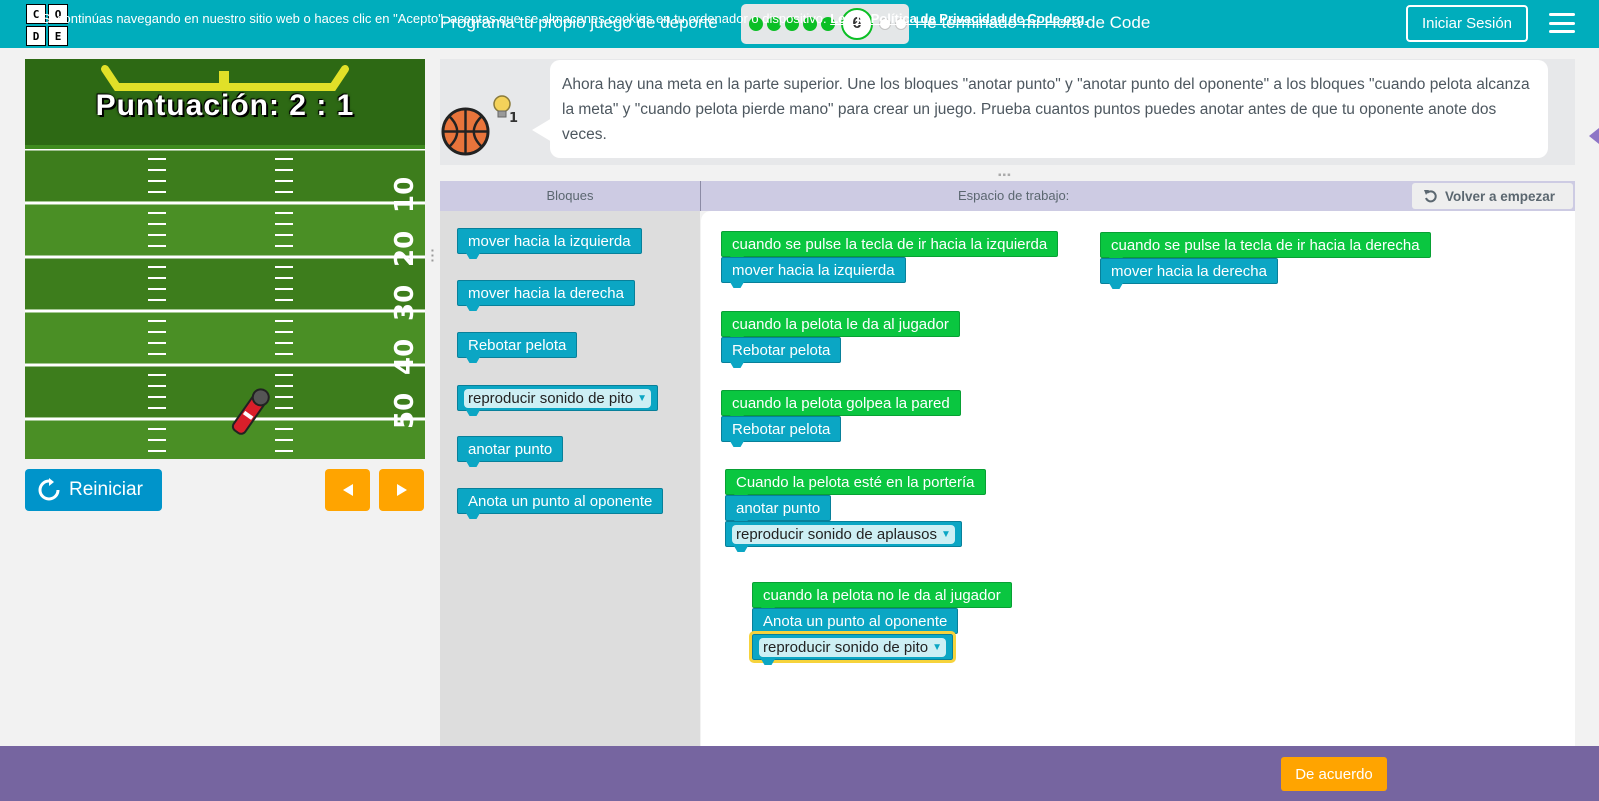 Image resolution: width=1599 pixels, height=801 pixels. I want to click on toolbox-block-move-left: mover hacia la izquierda, so click(549, 241).